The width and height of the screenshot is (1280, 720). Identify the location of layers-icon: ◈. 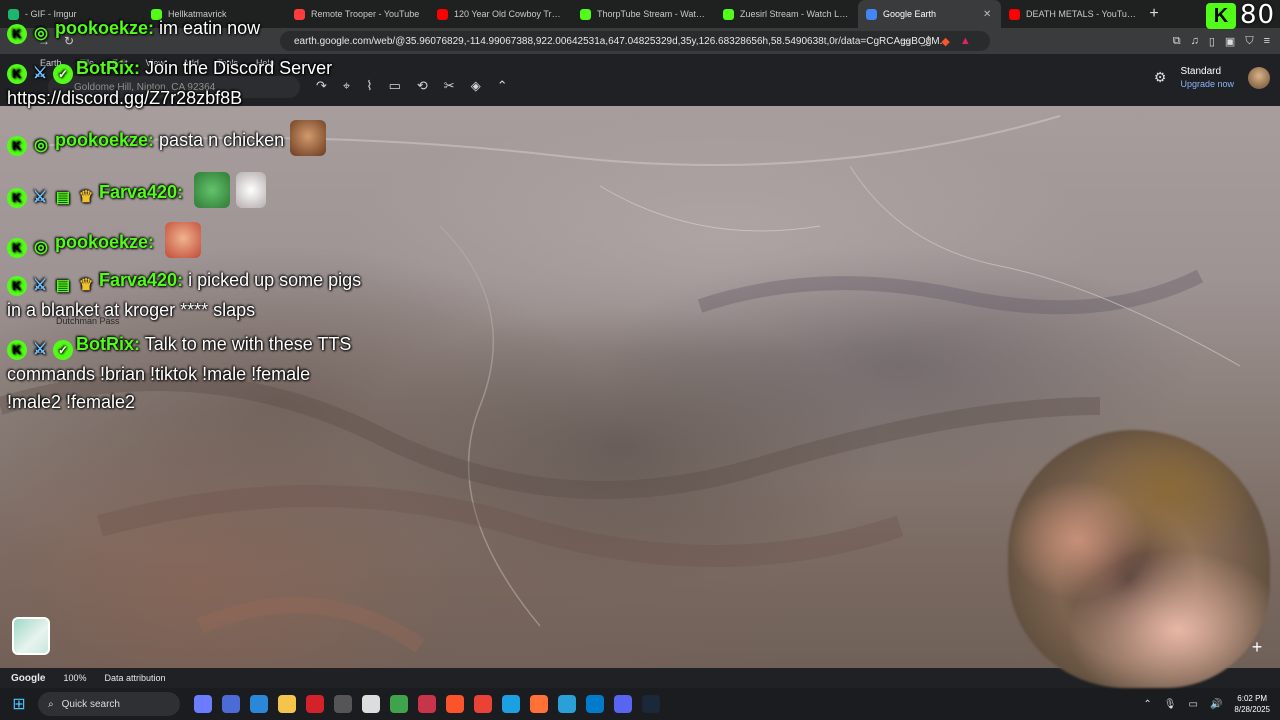
(476, 86).